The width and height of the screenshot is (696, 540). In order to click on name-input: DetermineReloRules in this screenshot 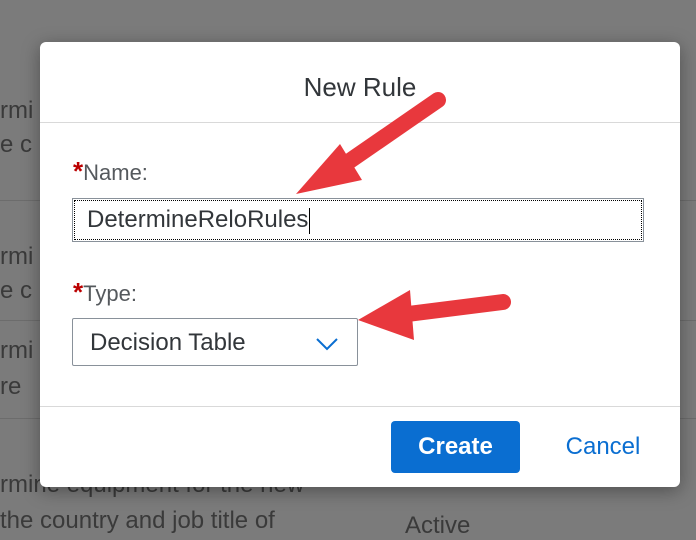, I will do `click(358, 220)`.